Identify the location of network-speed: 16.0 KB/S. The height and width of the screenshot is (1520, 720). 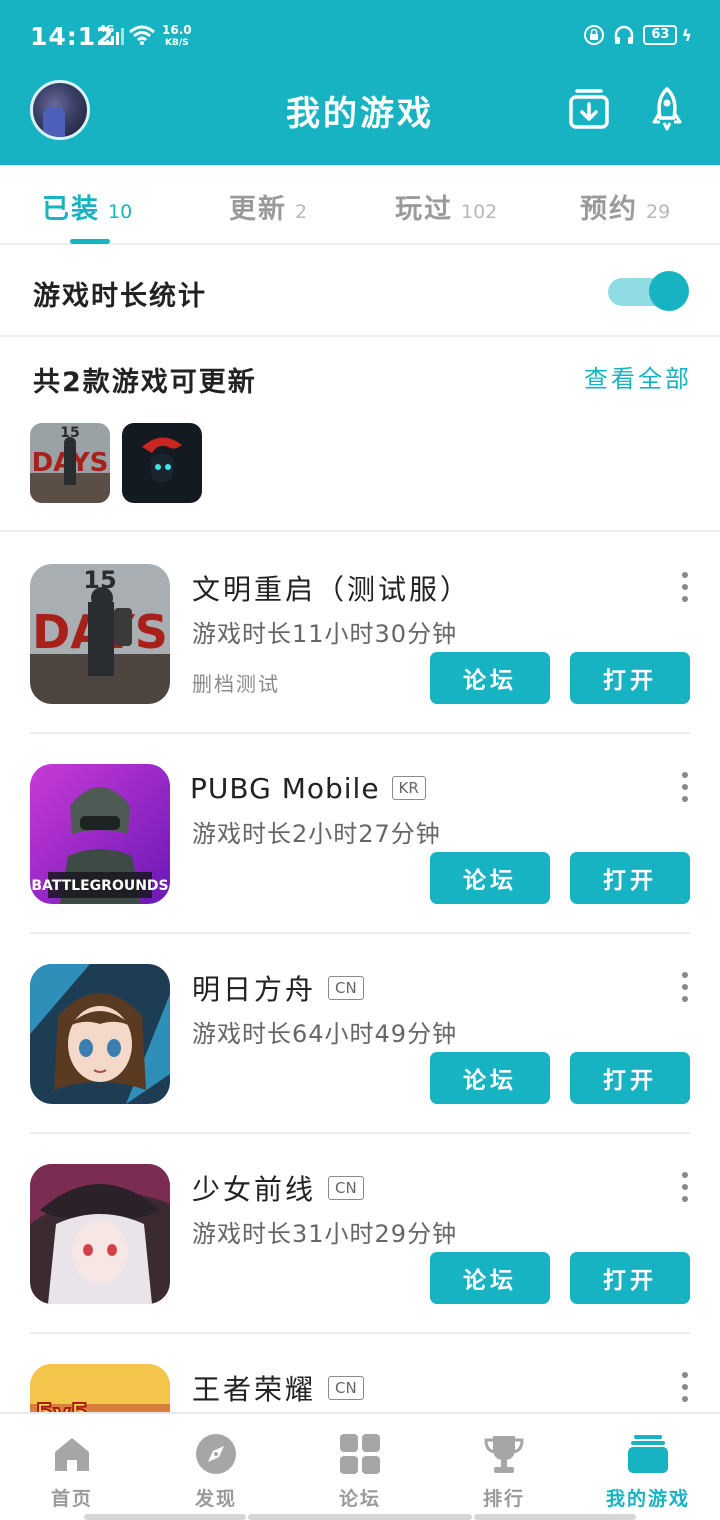
(177, 37).